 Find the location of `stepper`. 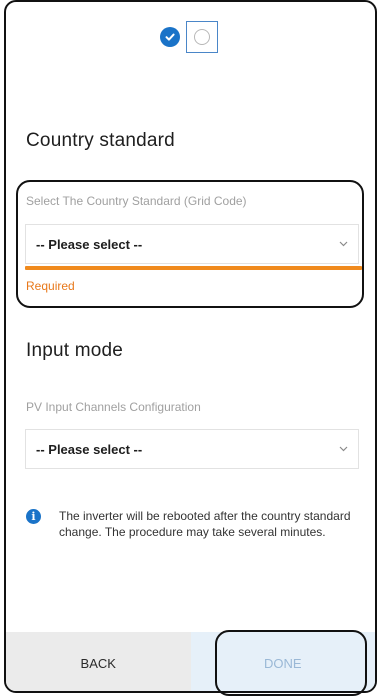

stepper is located at coordinates (189, 37).